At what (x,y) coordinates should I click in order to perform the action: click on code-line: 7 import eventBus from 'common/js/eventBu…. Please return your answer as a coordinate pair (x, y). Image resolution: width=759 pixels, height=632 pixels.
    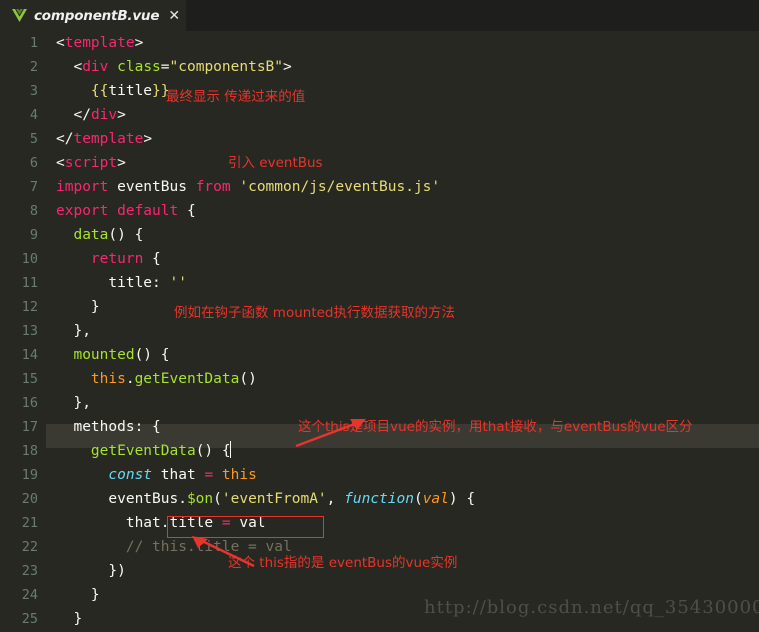
    Looking at the image, I should click on (379, 187).